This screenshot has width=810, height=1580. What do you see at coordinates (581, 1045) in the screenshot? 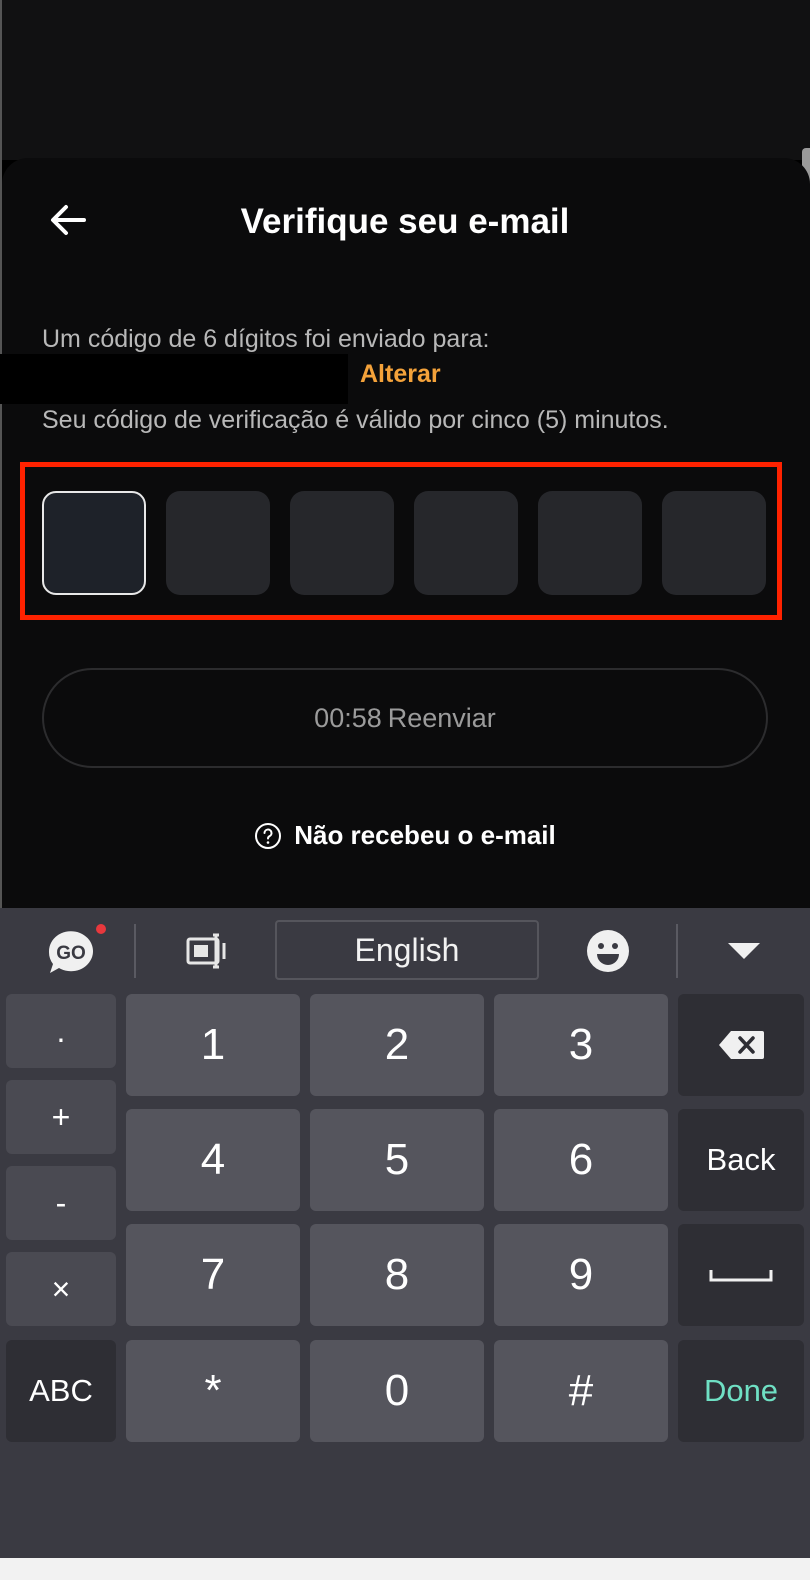
I see `key-3: 3` at bounding box center [581, 1045].